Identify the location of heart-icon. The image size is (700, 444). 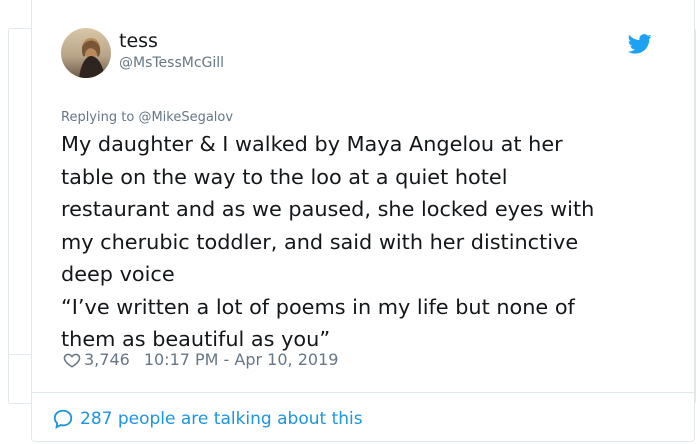
(72, 360).